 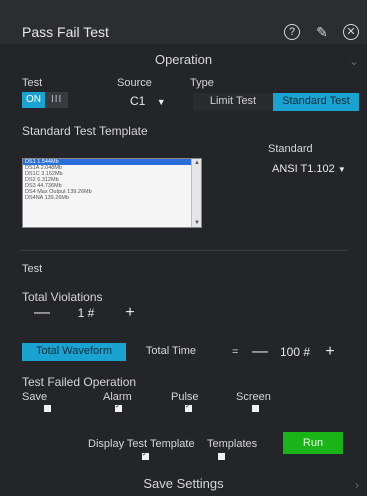 I want to click on scroll-up-icon: ▲, so click(x=197, y=163).